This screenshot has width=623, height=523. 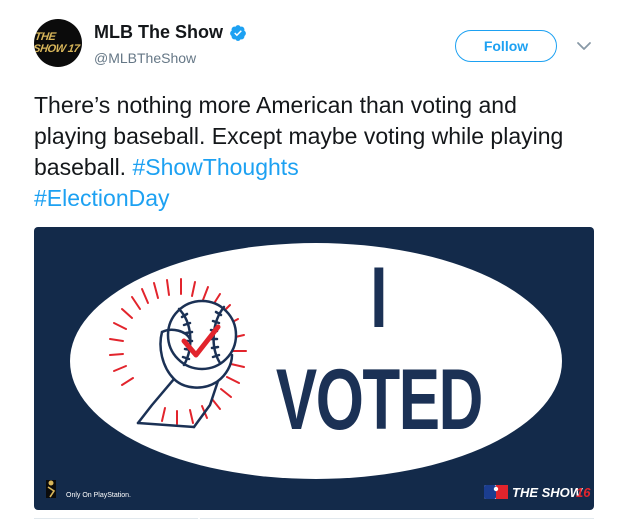 What do you see at coordinates (145, 58) in the screenshot?
I see `account-handle: @MLBTheShow` at bounding box center [145, 58].